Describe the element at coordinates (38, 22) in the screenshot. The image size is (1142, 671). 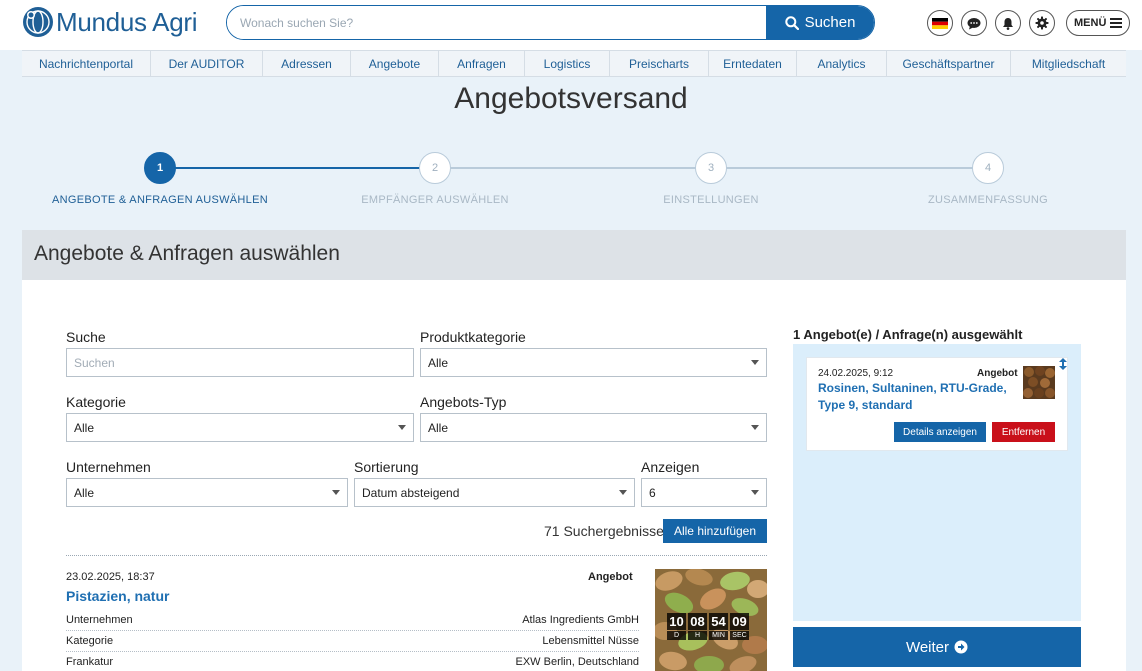
I see `globe-logo-icon` at that location.